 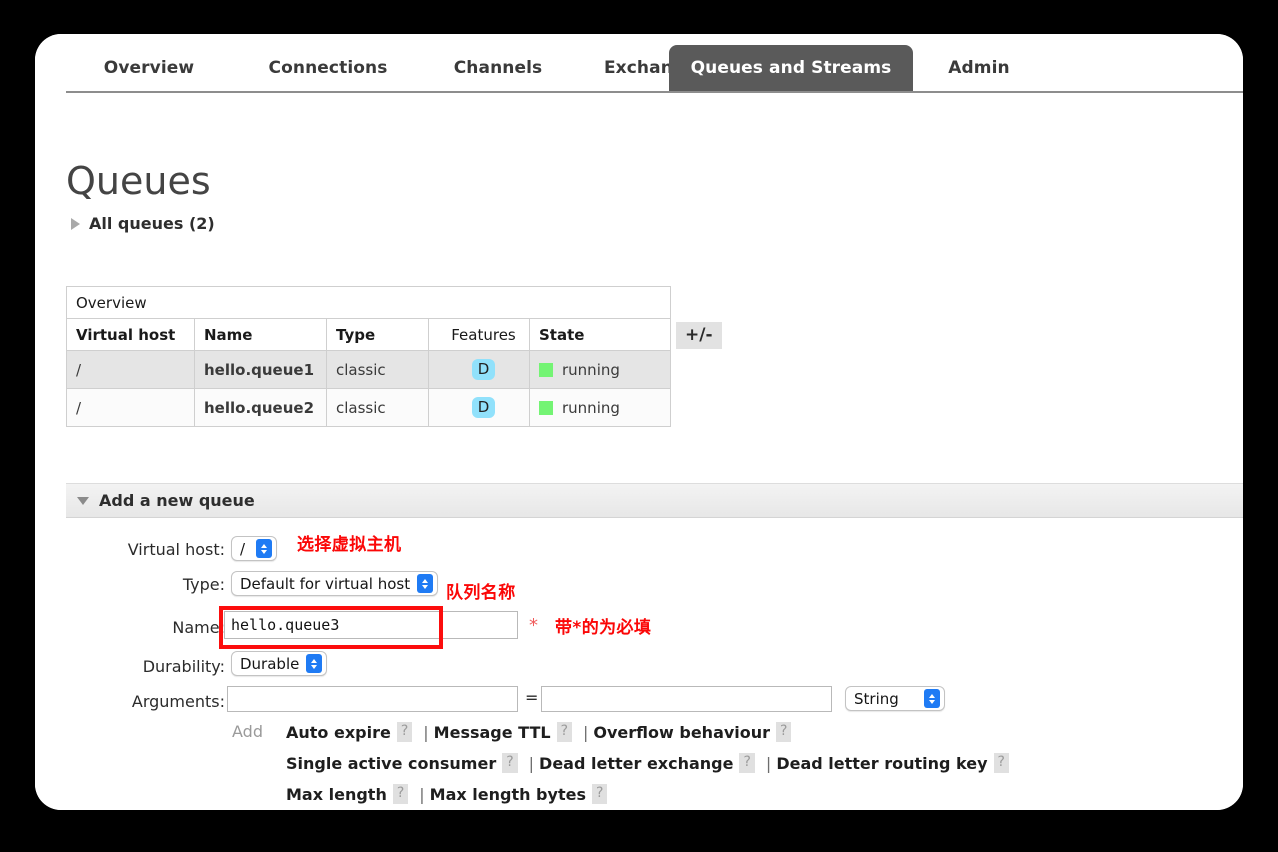 I want to click on preset-dead-letter-routing-key: Dead letter routing key, so click(x=881, y=763).